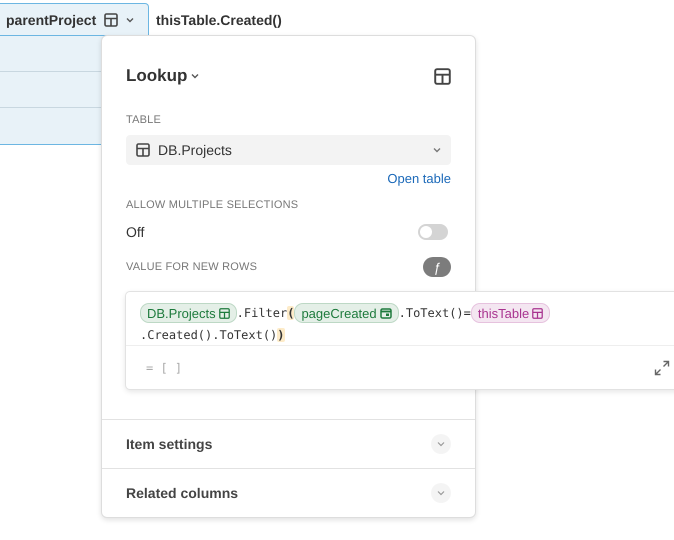 The width and height of the screenshot is (674, 540). Describe the element at coordinates (164, 367) in the screenshot. I see `formula-result: = [ ]` at that location.